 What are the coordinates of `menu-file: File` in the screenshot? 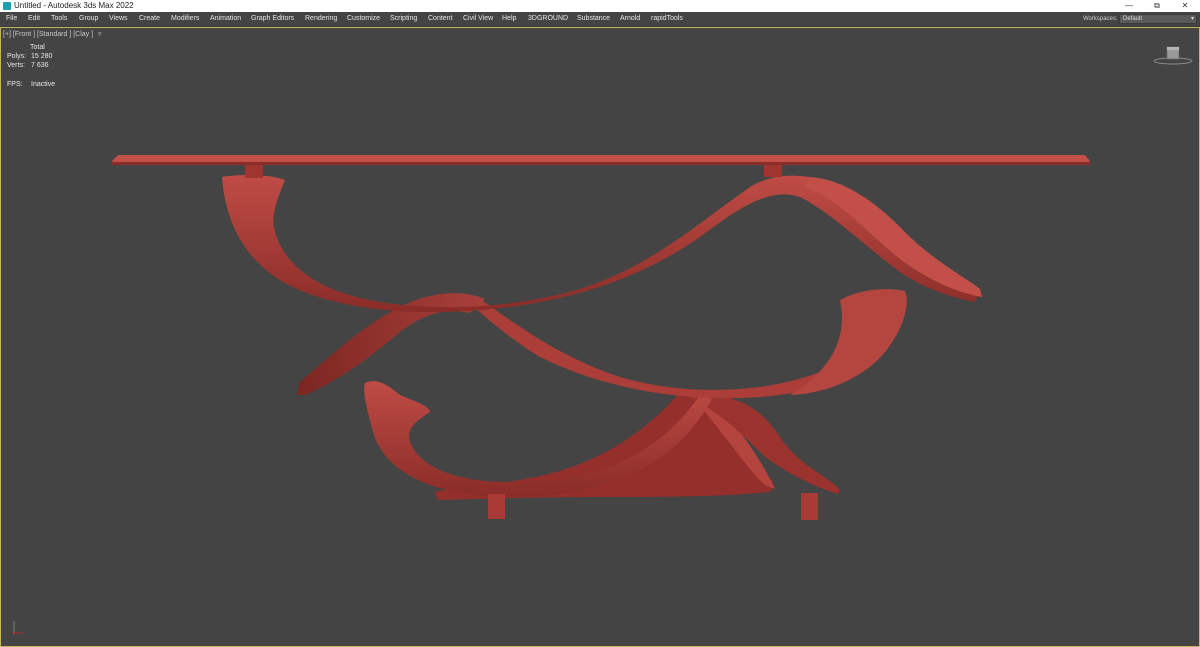 It's located at (11, 19).